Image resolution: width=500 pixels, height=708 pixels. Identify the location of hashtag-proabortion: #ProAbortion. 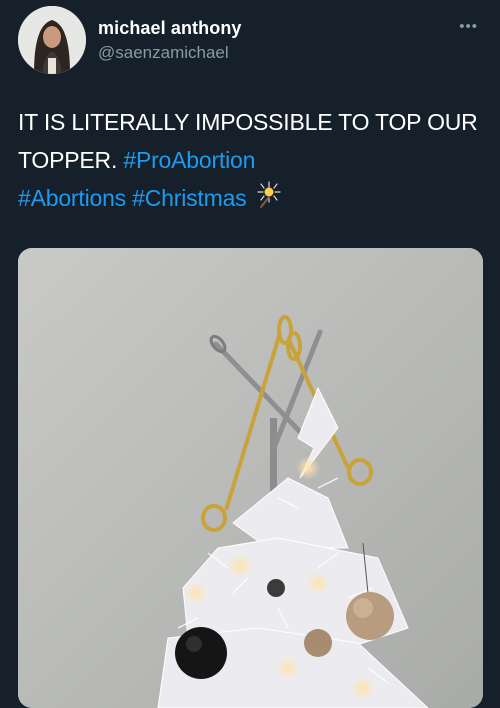
(189, 160).